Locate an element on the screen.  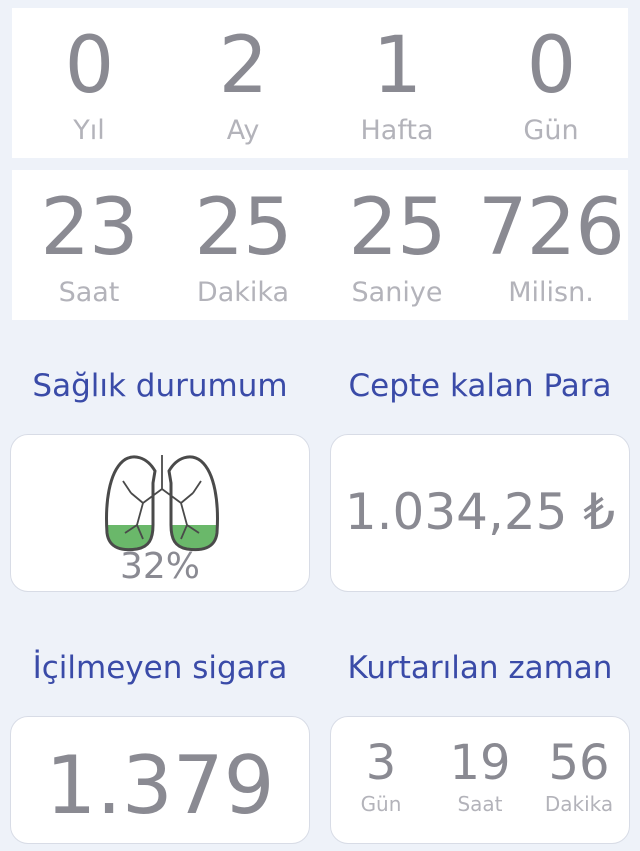
cigarettes-value: 1.379 is located at coordinates (160, 785).